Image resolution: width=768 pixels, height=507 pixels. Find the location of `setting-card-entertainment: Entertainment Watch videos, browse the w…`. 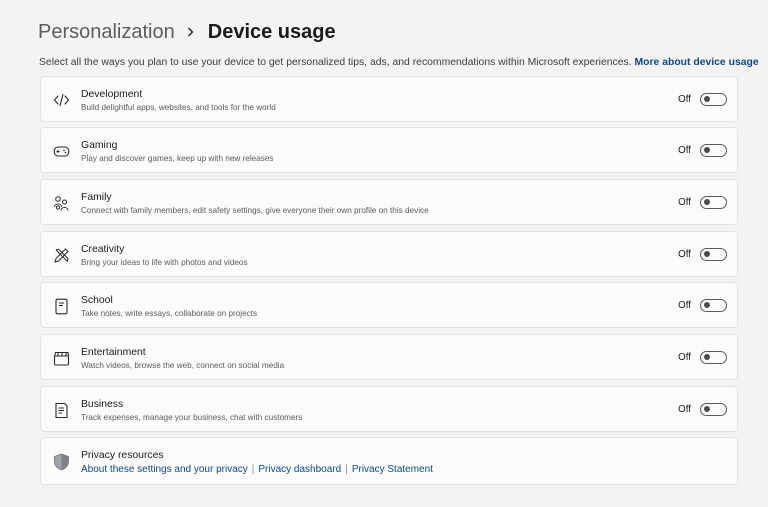

setting-card-entertainment: Entertainment Watch videos, browse the w… is located at coordinates (389, 357).